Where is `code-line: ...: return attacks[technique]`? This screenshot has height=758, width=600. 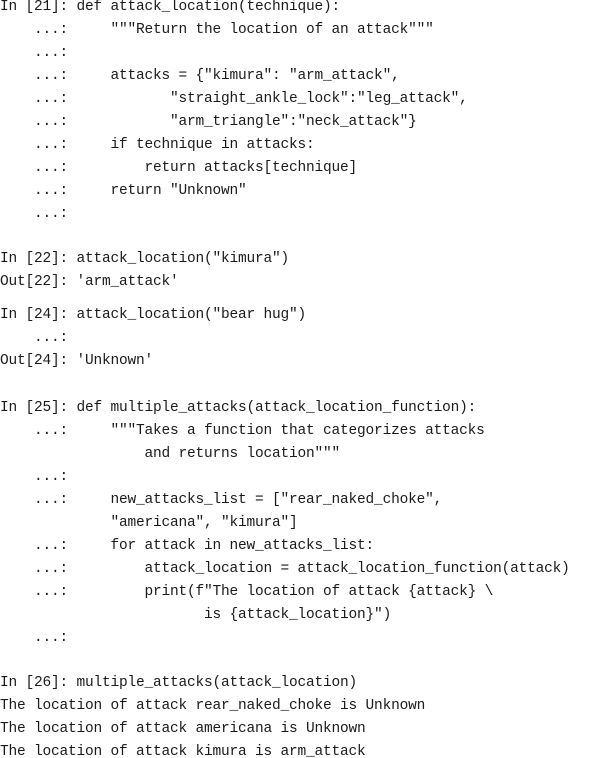
code-line: ...: return attacks[technique] is located at coordinates (179, 168).